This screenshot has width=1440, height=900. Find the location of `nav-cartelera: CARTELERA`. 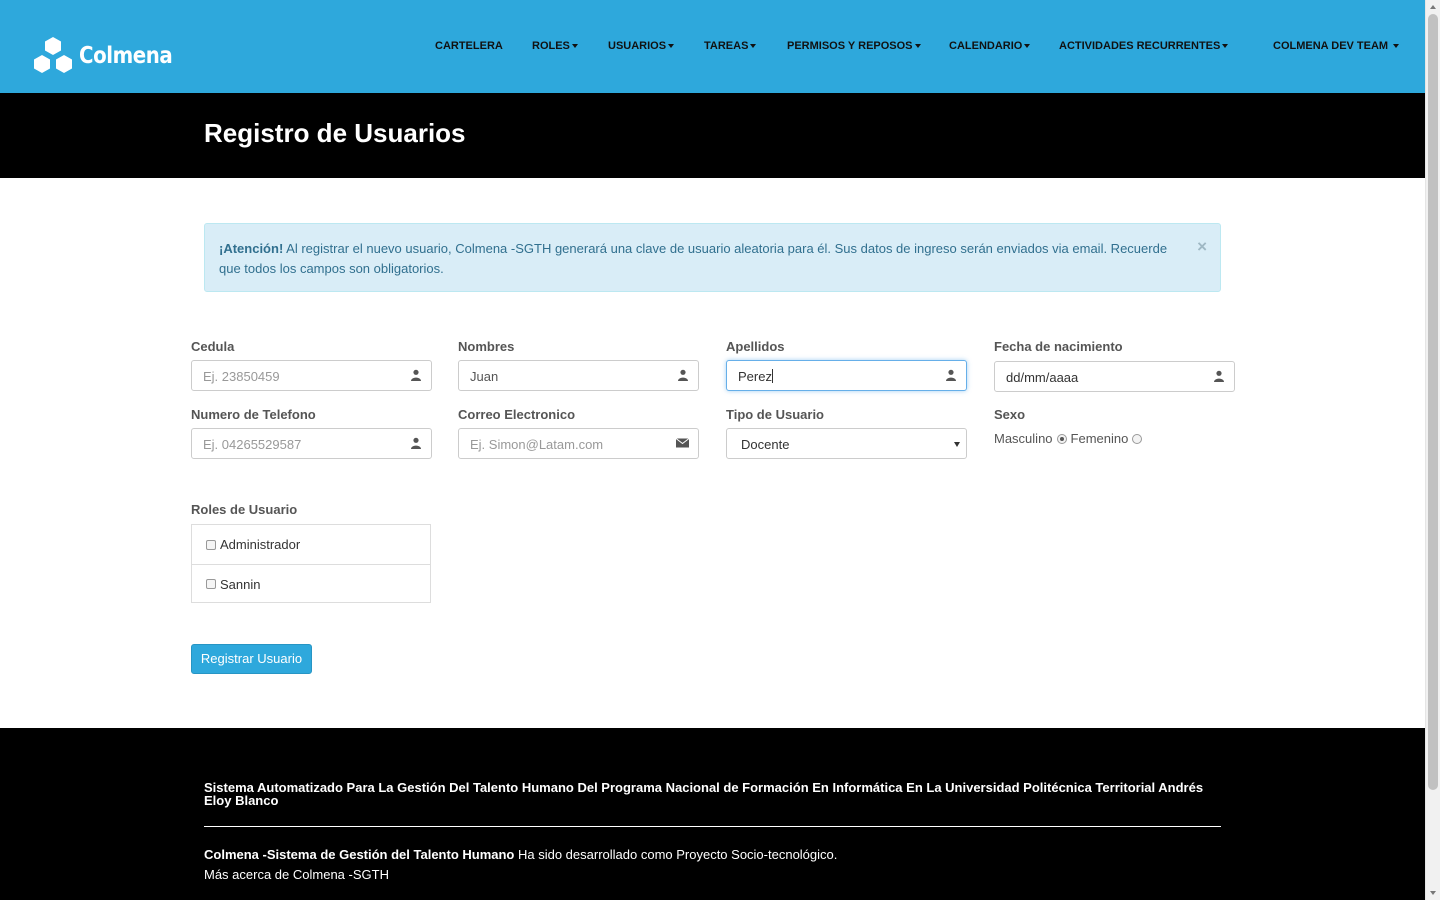

nav-cartelera: CARTELERA is located at coordinates (469, 46).